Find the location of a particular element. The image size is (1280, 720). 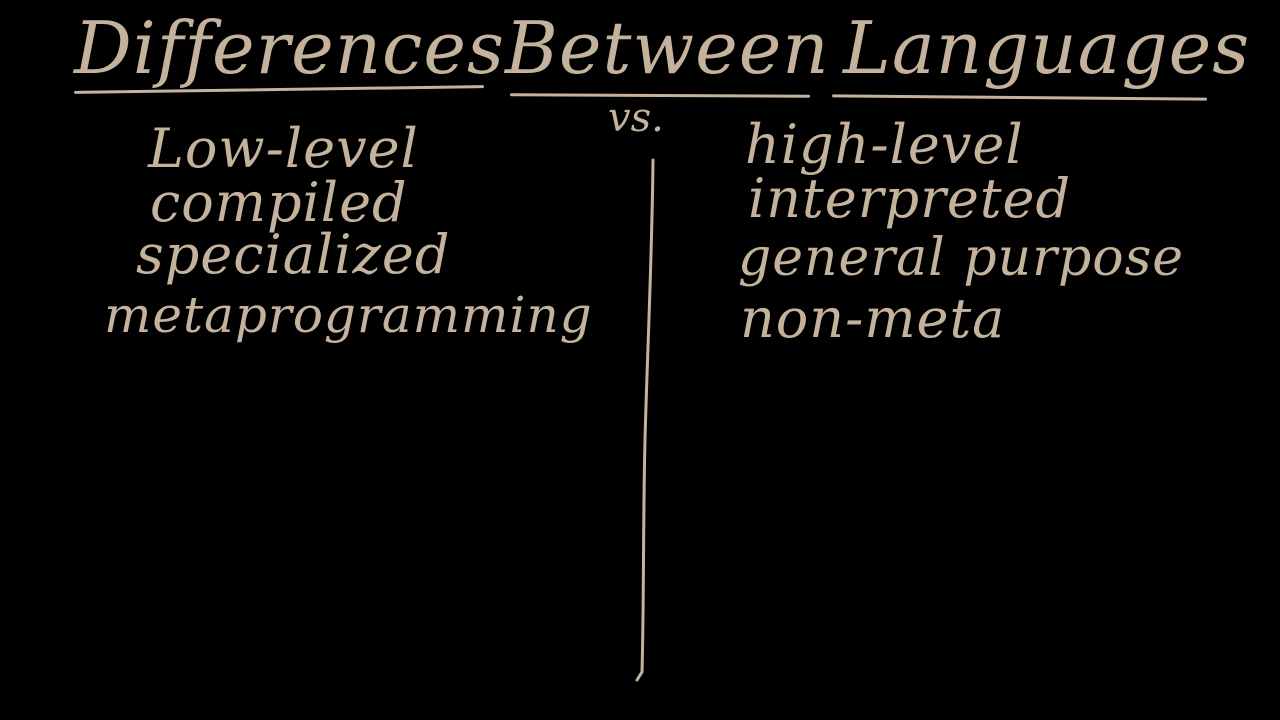

right-item-non-meta: non-meta is located at coordinates (873, 318).